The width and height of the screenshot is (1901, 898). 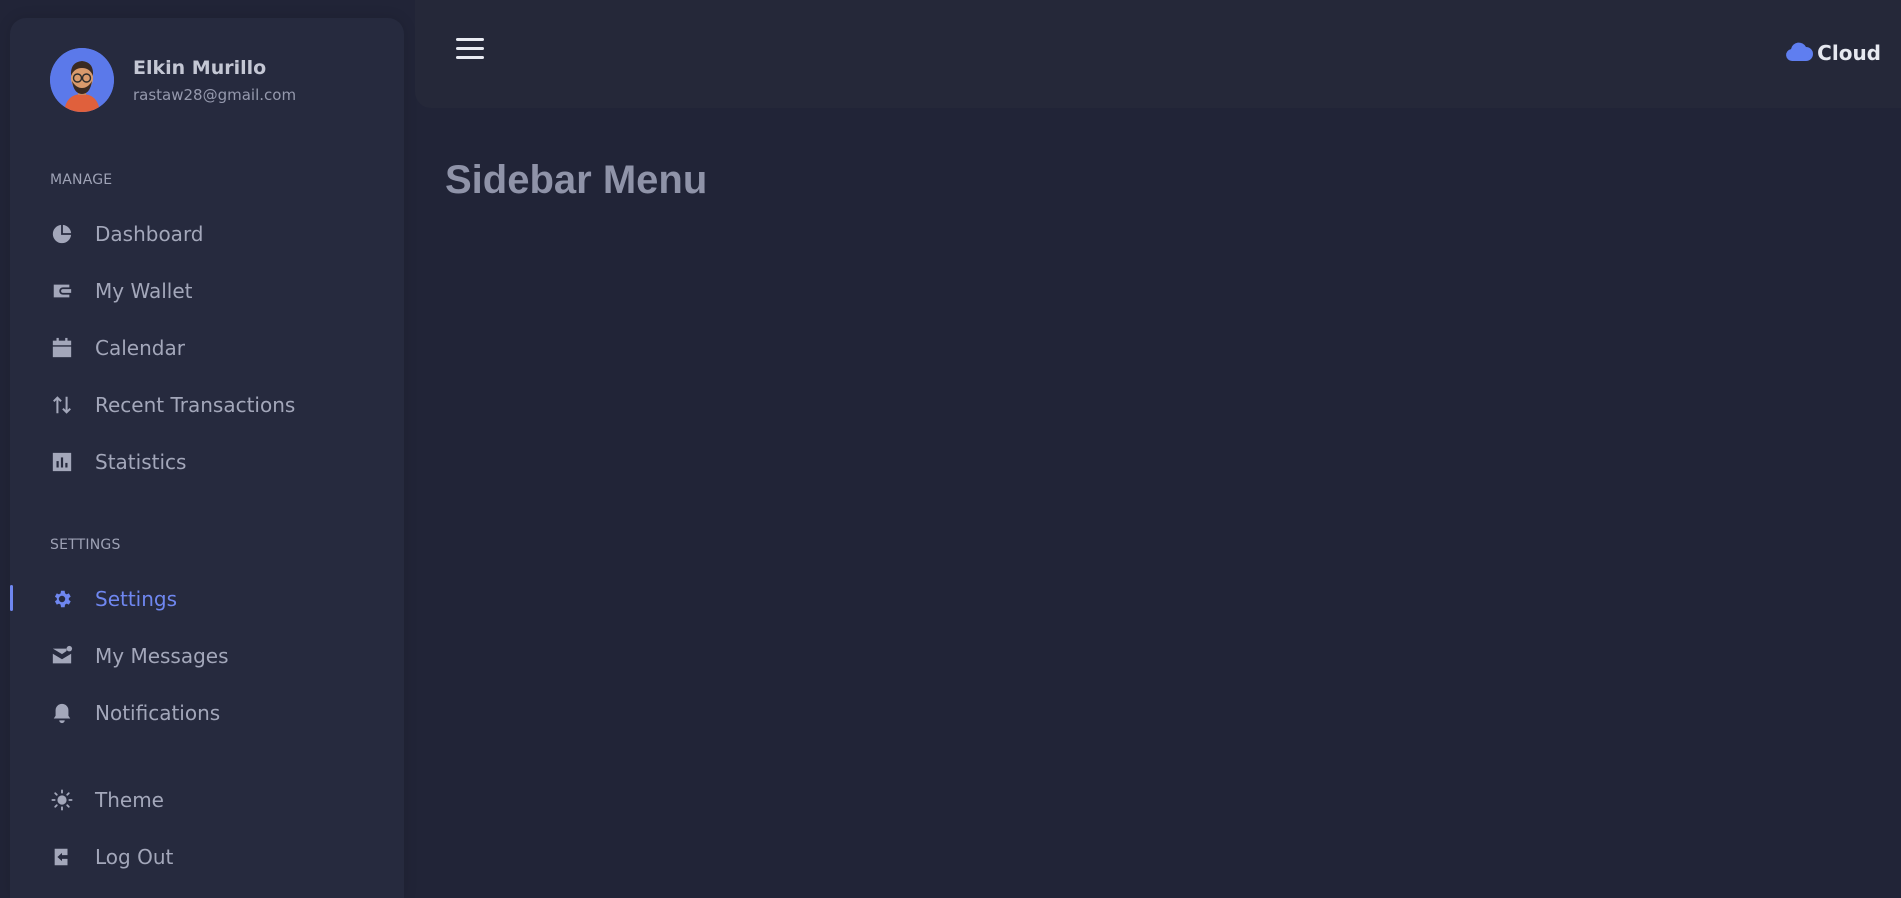 I want to click on sidebar-item-label: Log Out, so click(x=134, y=857).